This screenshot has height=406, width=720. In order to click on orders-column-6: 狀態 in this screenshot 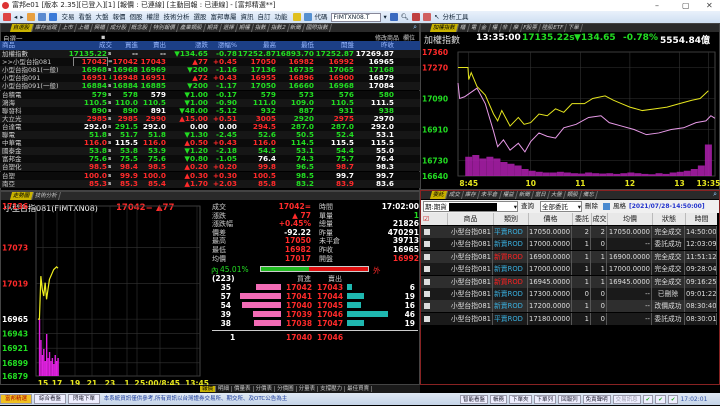, I will do `click(668, 219)`.